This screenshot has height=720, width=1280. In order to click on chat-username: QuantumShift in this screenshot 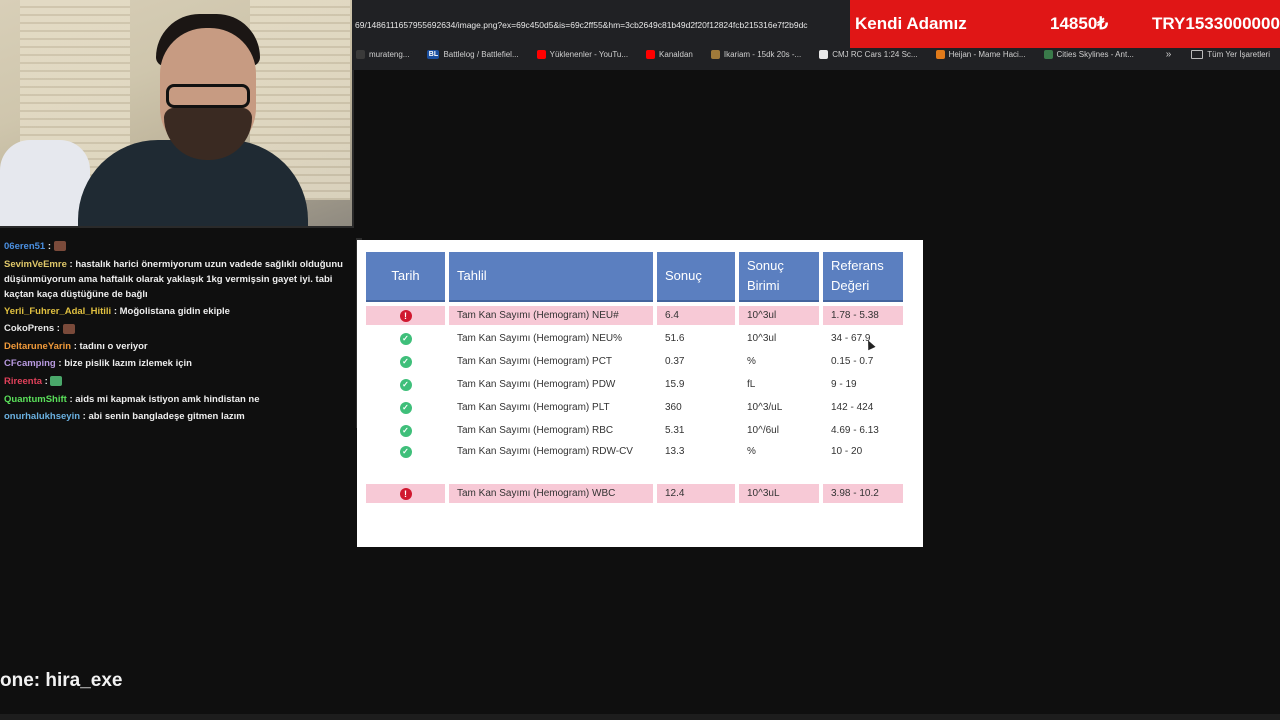, I will do `click(35, 399)`.